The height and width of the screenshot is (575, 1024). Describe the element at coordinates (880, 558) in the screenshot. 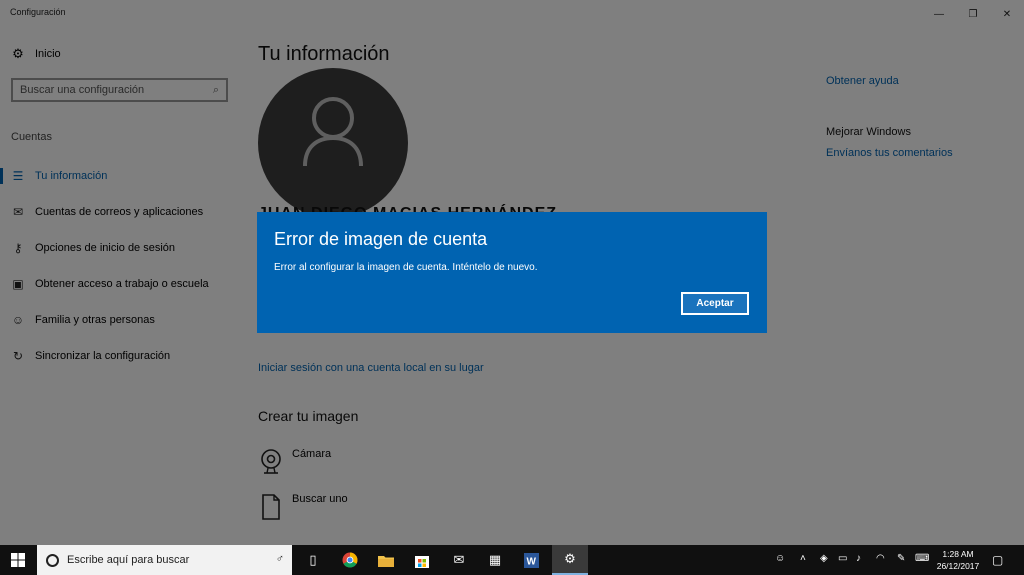

I see `wifi-icon: ◠` at that location.